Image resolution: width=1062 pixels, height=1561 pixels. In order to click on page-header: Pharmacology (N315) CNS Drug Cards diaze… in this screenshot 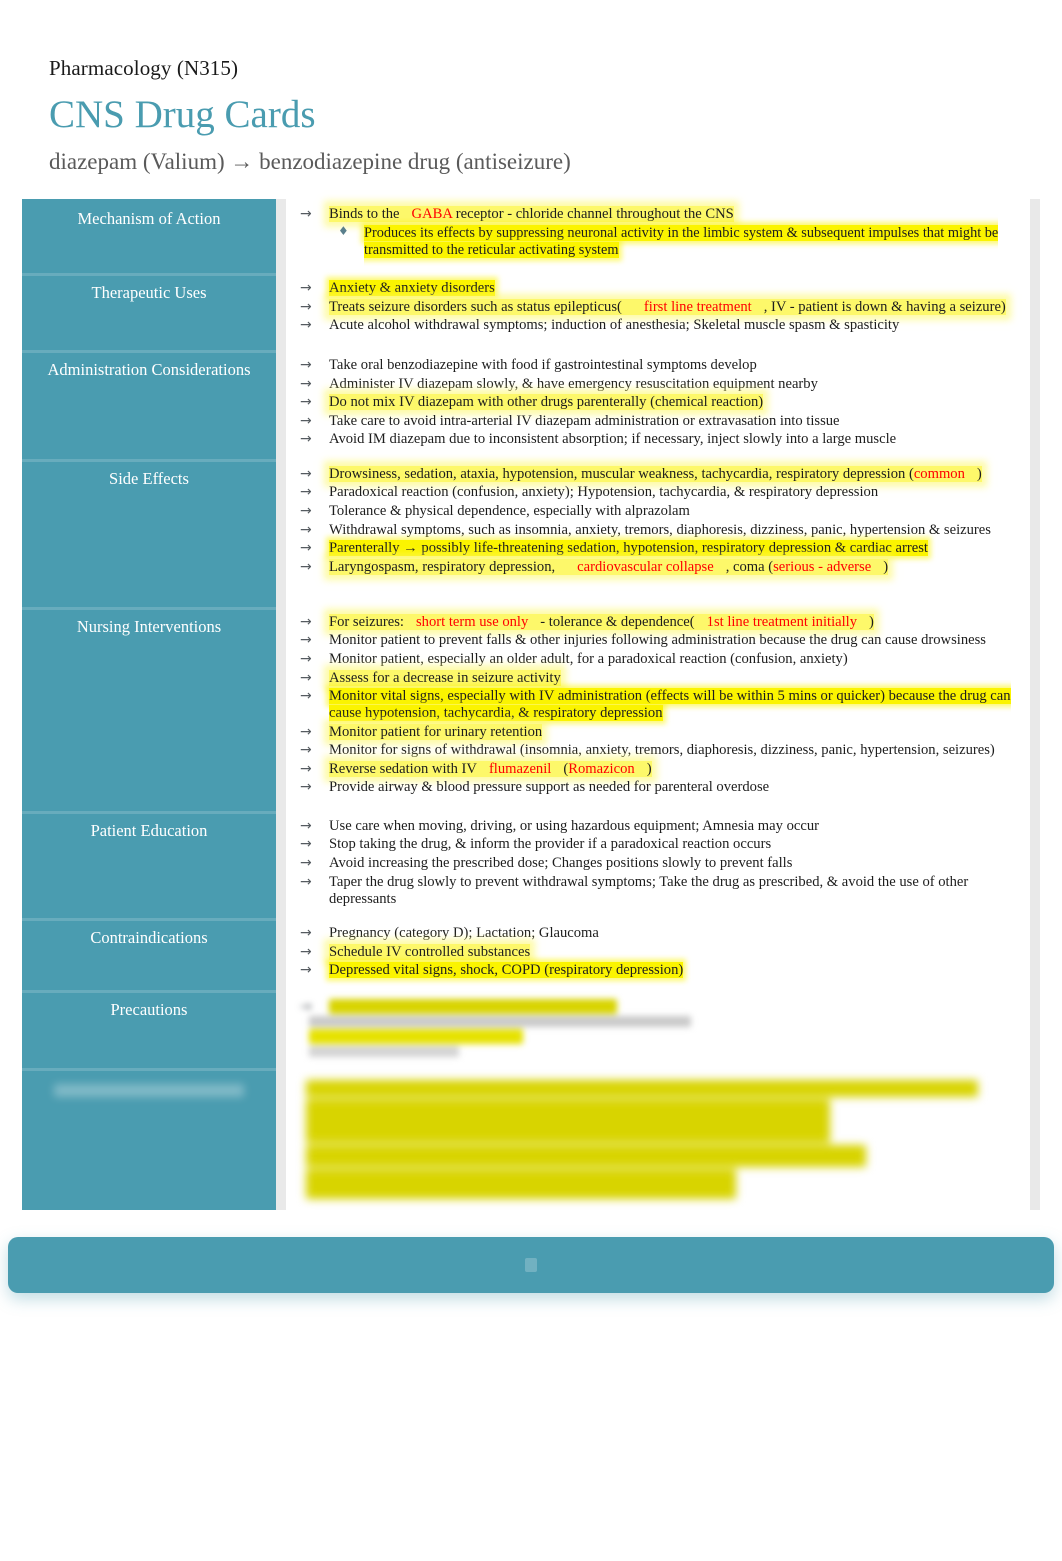, I will do `click(529, 115)`.